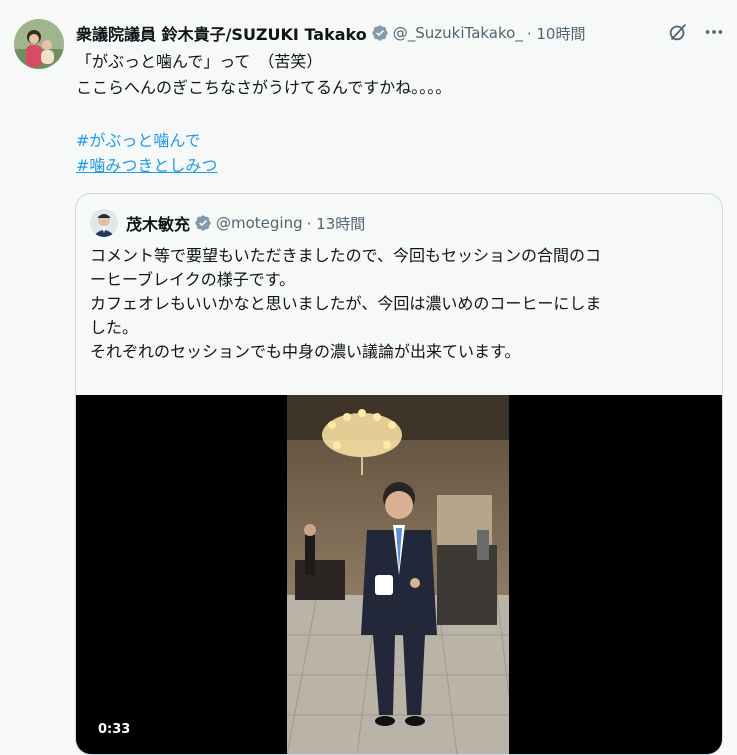 The image size is (737, 755). What do you see at coordinates (346, 303) in the screenshot?
I see `quoted-line: カフェオレもいいかなと思いましたが、今回は濃いめのコーヒーにしま` at bounding box center [346, 303].